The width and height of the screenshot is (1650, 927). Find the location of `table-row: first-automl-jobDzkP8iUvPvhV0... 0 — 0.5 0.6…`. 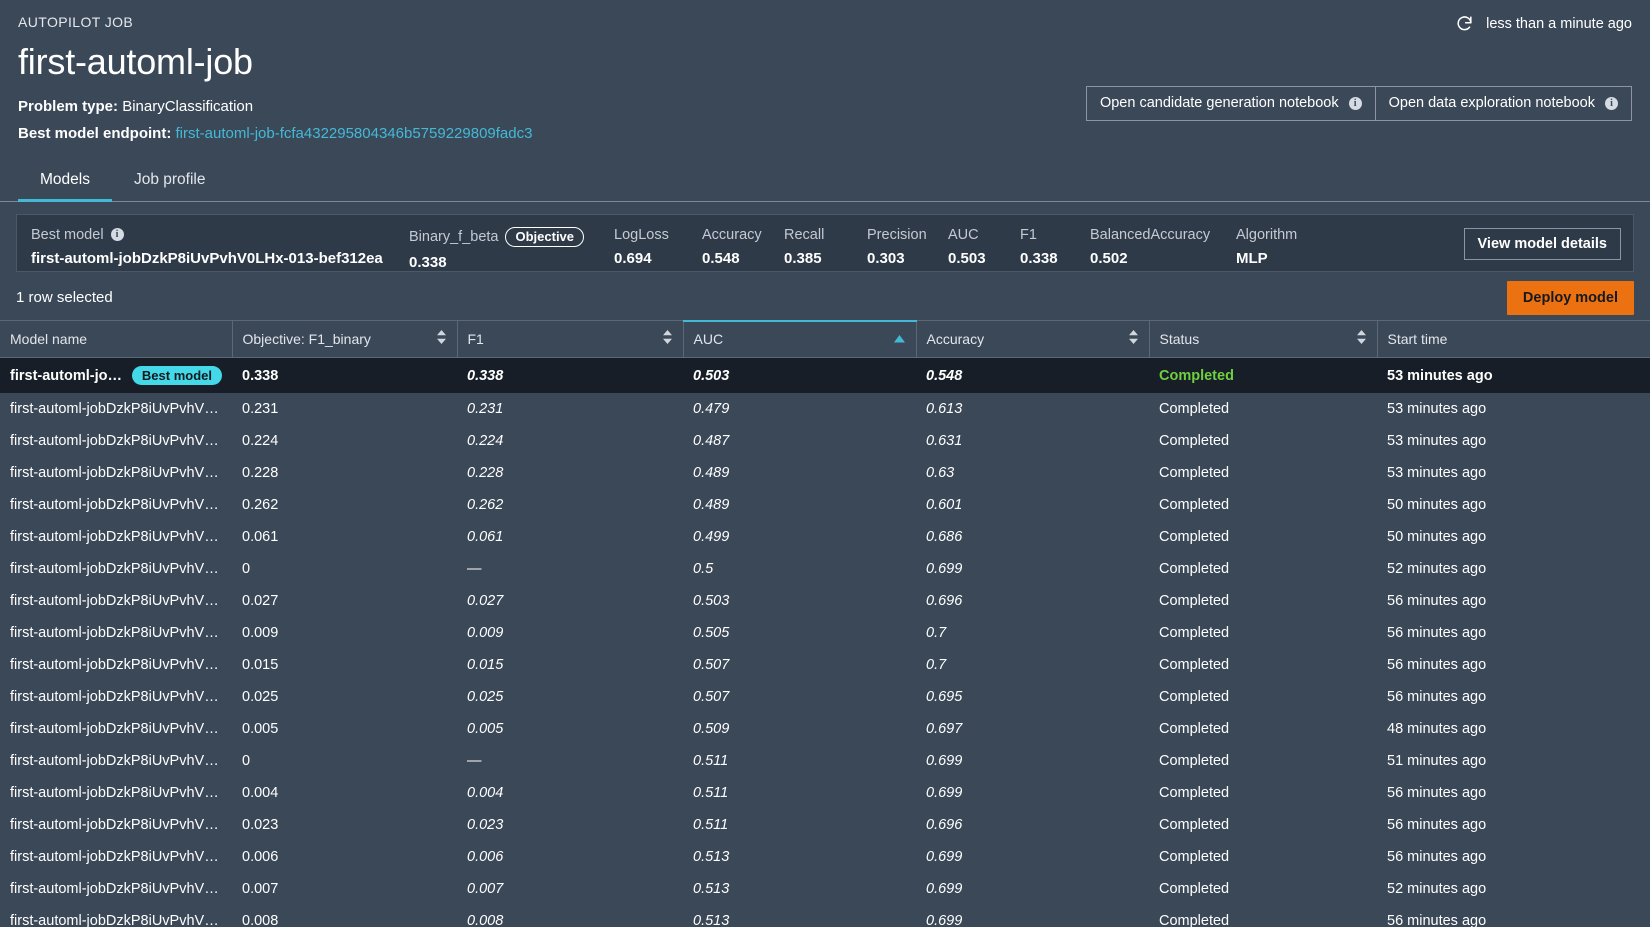

table-row: first-automl-jobDzkP8iUvPvhV0... 0 — 0.5 0.6… is located at coordinates (825, 569).